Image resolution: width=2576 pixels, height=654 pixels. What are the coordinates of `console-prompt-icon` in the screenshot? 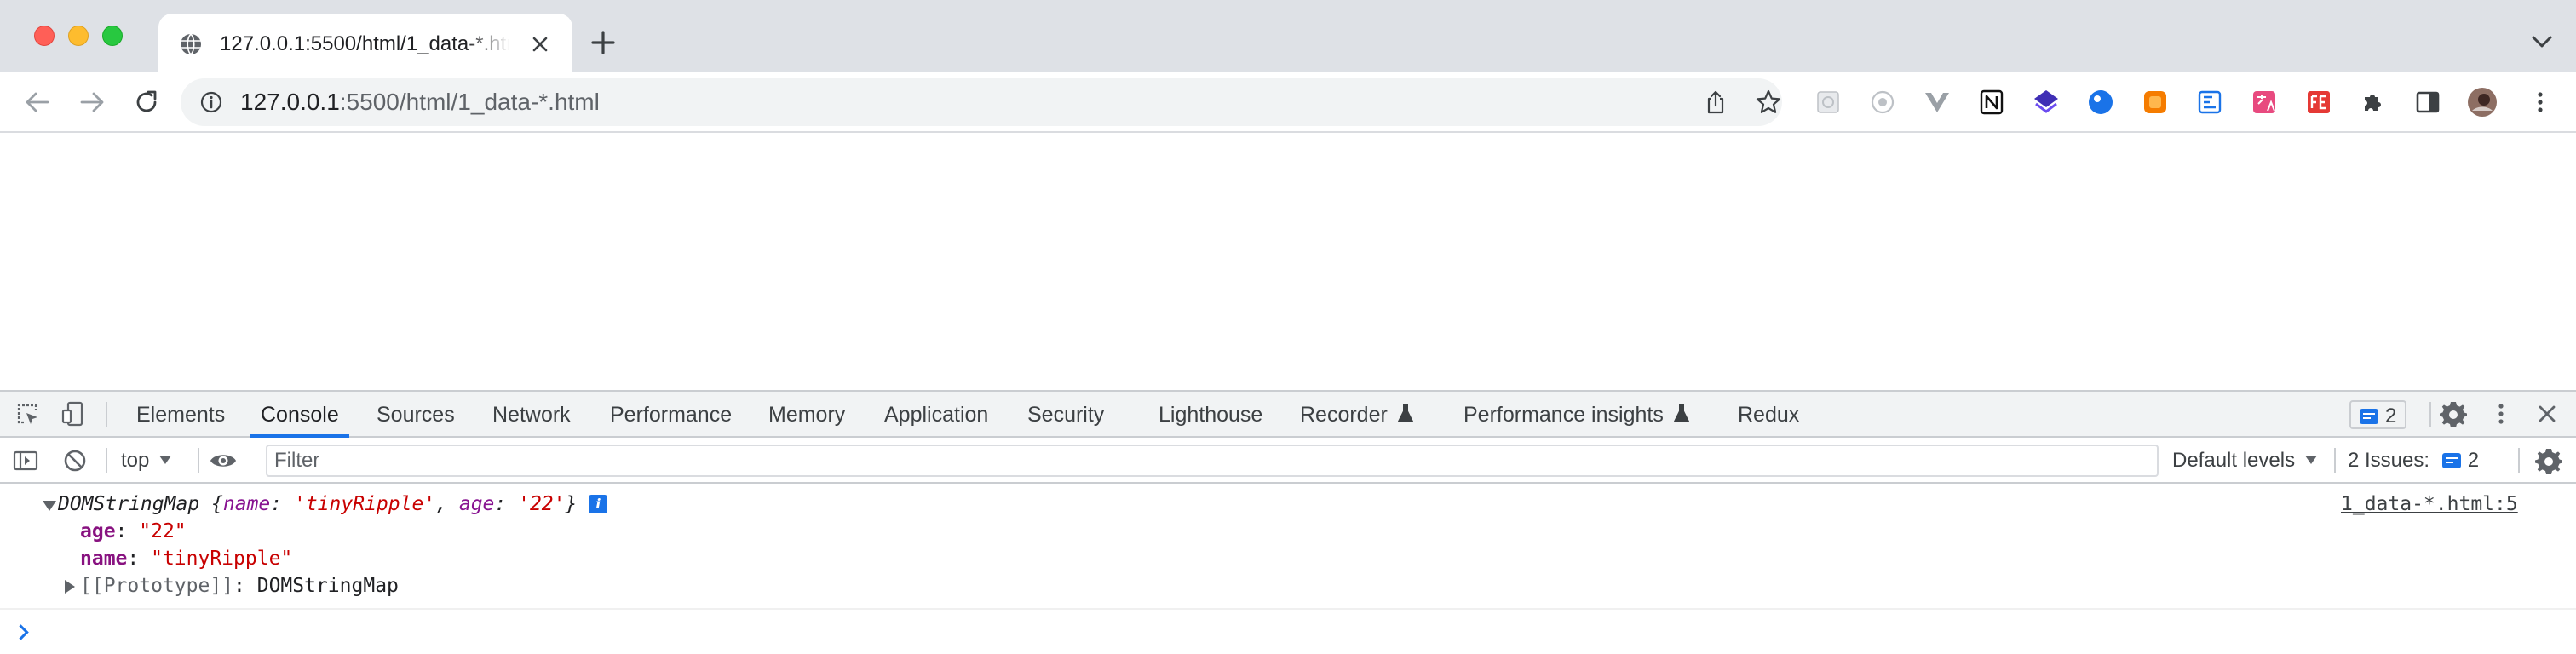 It's located at (21, 632).